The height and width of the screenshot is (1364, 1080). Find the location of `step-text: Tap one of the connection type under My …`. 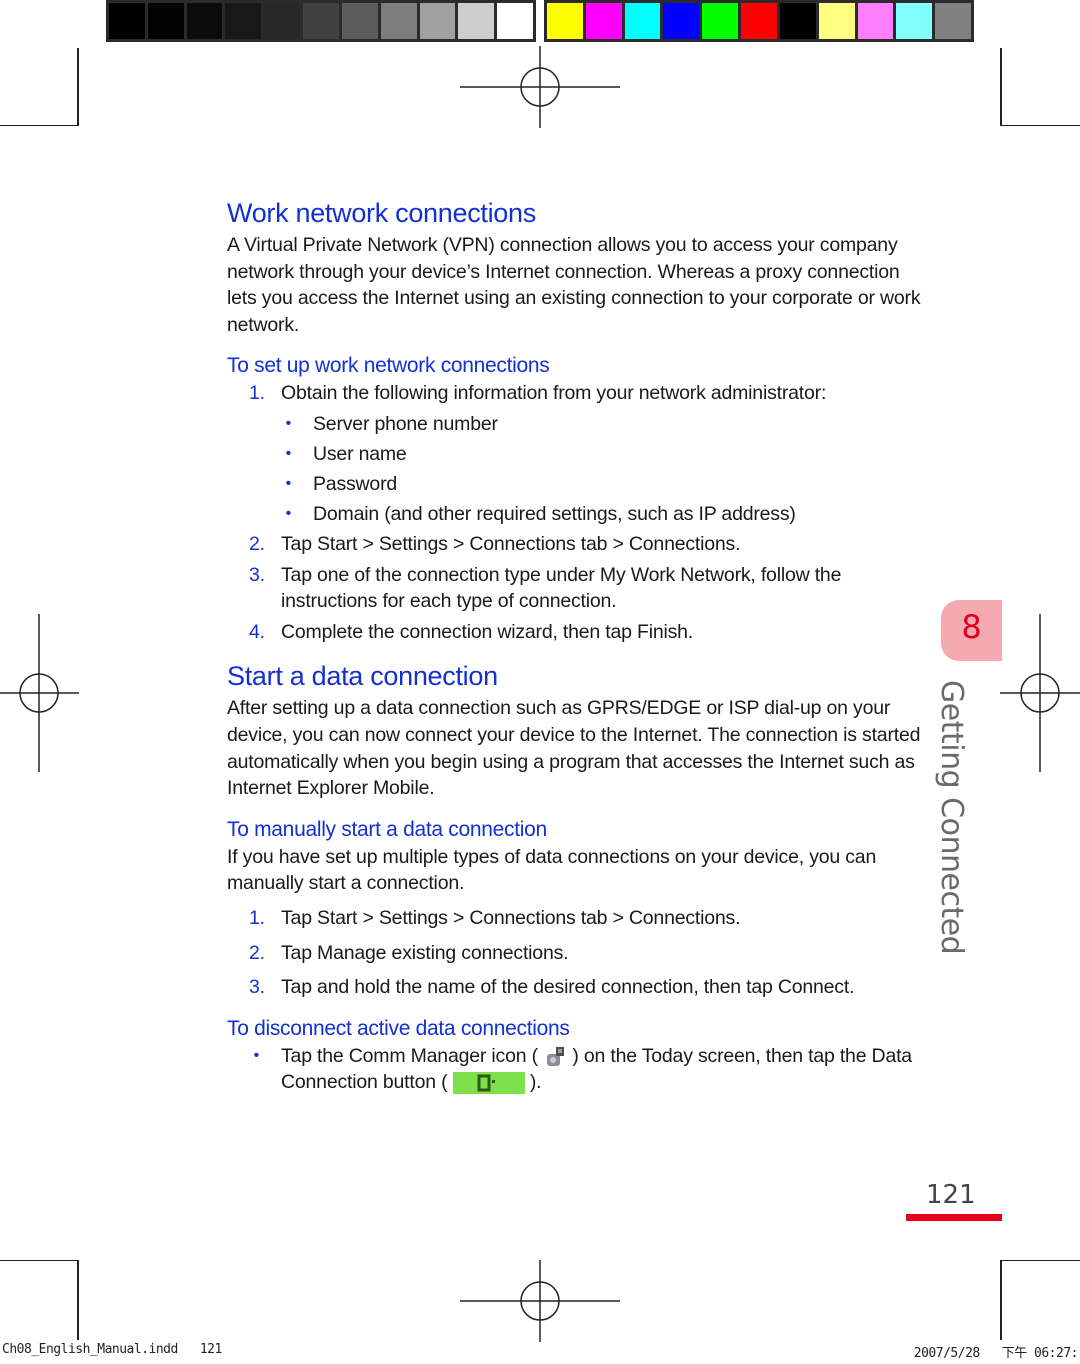

step-text: Tap one of the connection type under My … is located at coordinates (561, 588).